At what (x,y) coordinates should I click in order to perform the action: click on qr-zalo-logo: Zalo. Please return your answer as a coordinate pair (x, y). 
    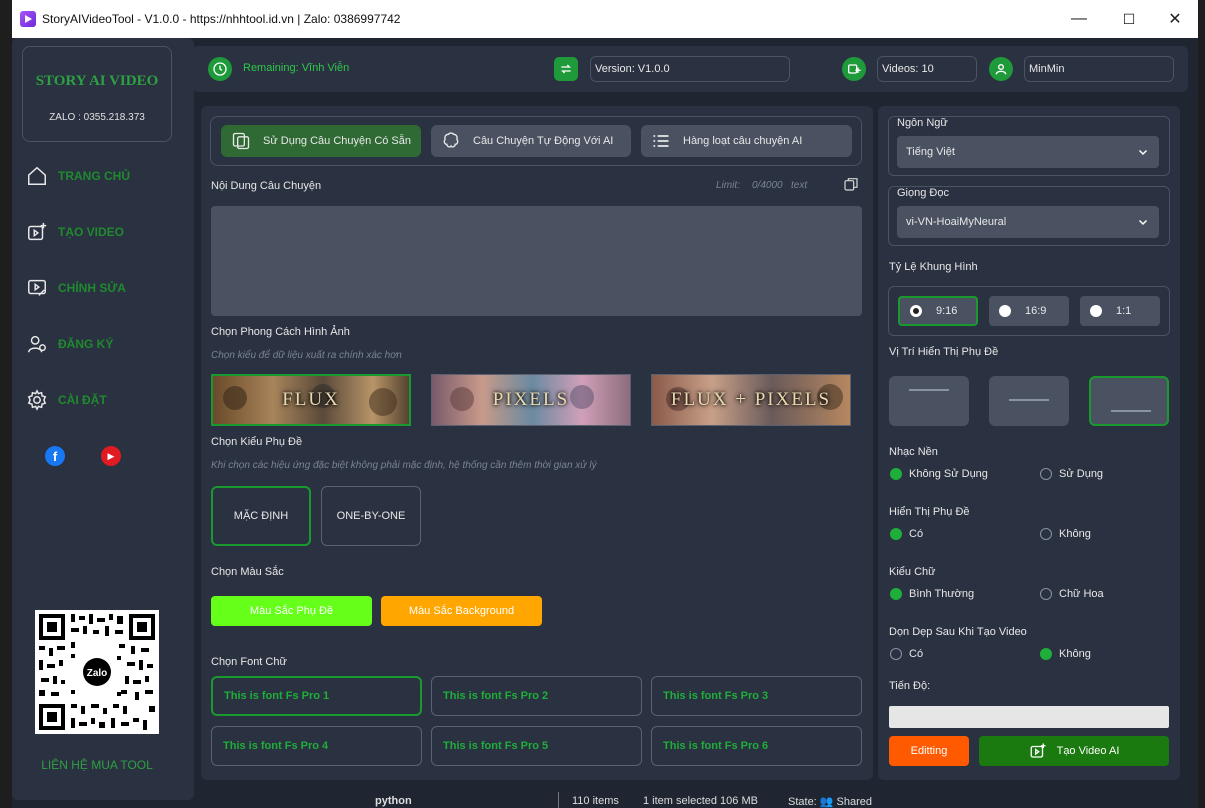
    Looking at the image, I should click on (97, 673).